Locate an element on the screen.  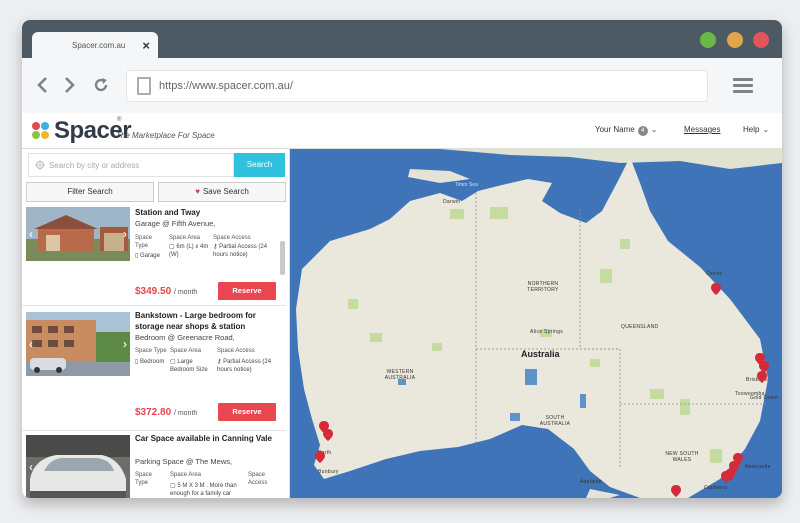
listing-title: Station and Tway is located at coordinates (207, 212).